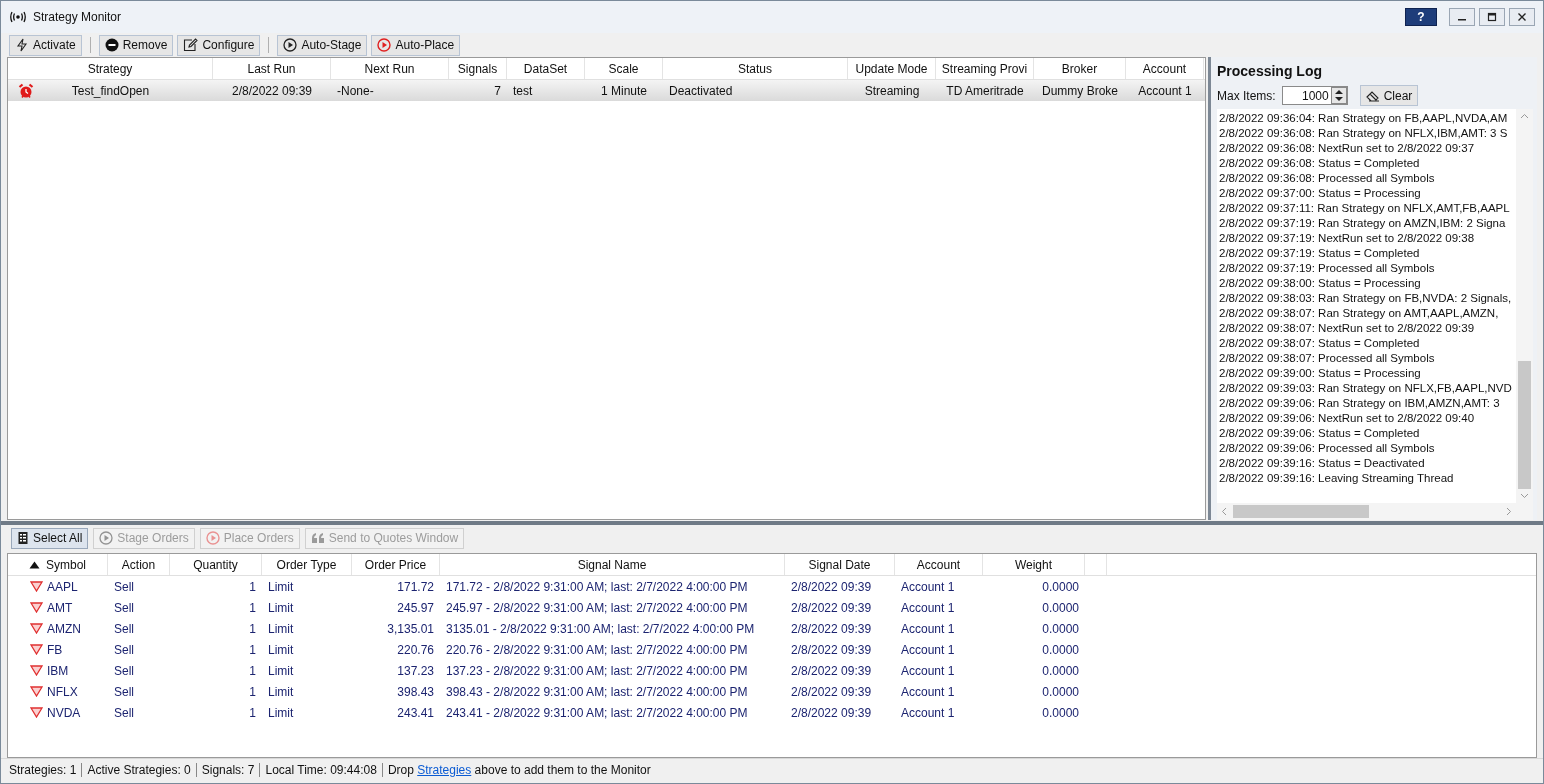 The width and height of the screenshot is (1544, 784). Describe the element at coordinates (1270, 71) in the screenshot. I see `panel-title: Processing Log` at that location.